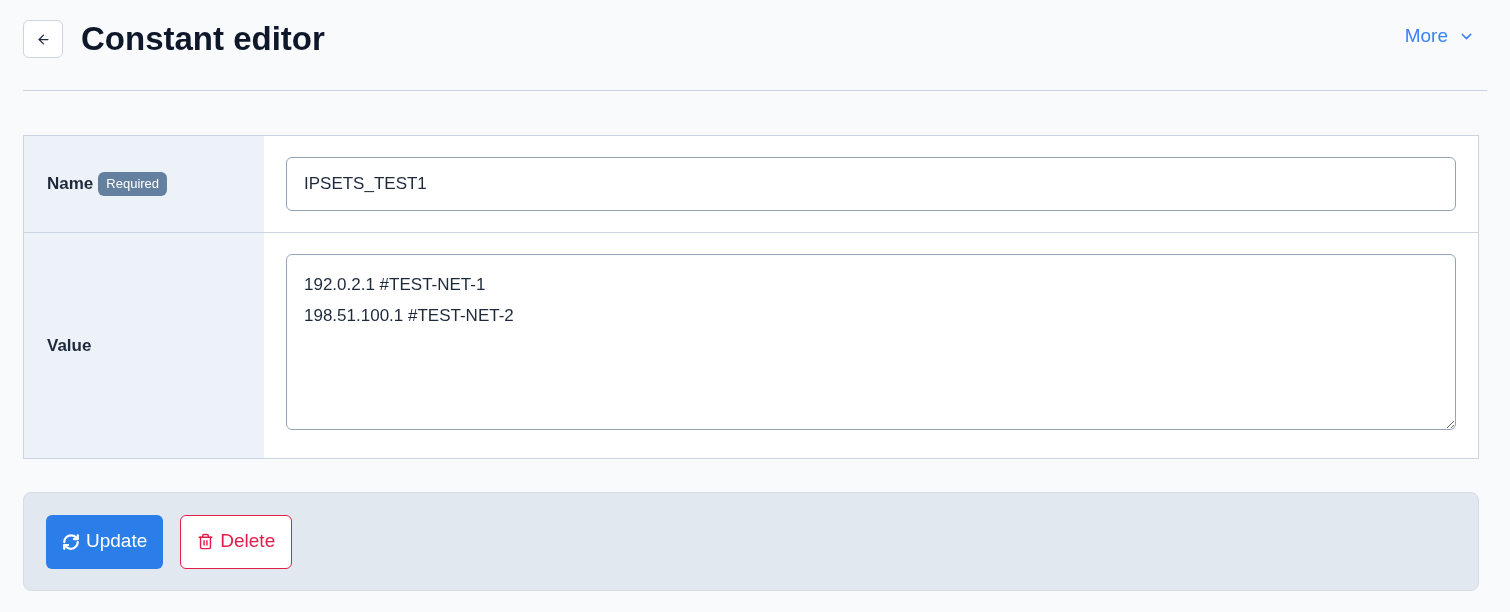  What do you see at coordinates (236, 541) in the screenshot?
I see `delete-button: Delete` at bounding box center [236, 541].